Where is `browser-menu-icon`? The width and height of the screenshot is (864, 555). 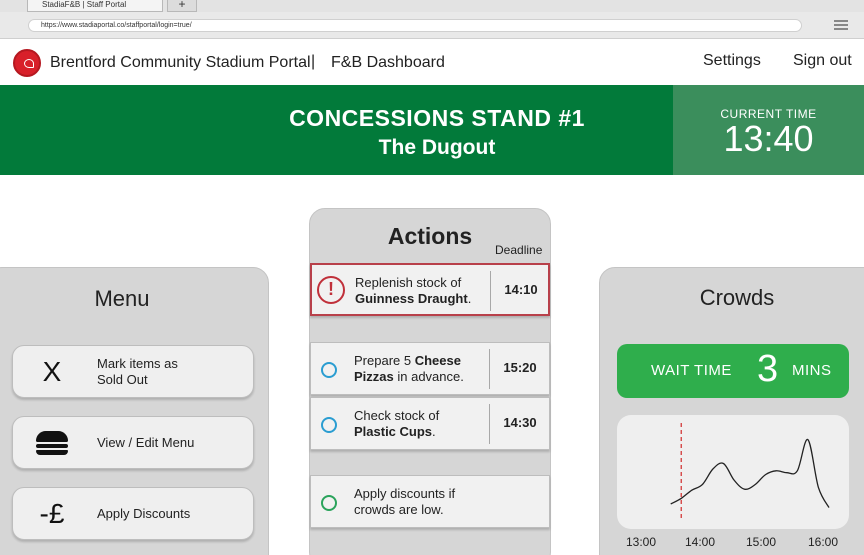 browser-menu-icon is located at coordinates (841, 26).